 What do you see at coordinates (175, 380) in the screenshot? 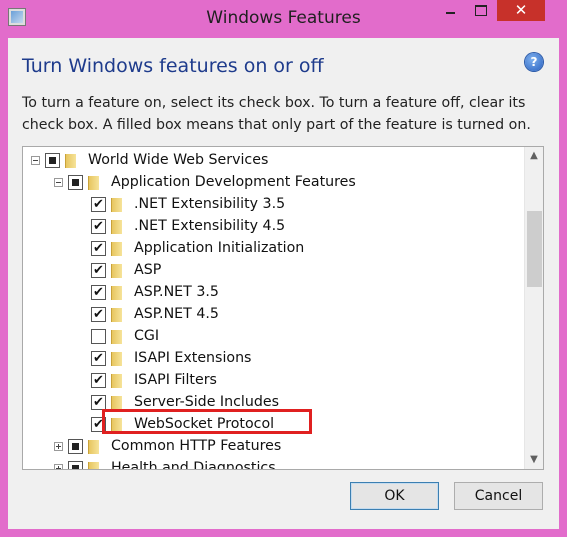
I see `tree-item-label: ISAPI Filters` at bounding box center [175, 380].